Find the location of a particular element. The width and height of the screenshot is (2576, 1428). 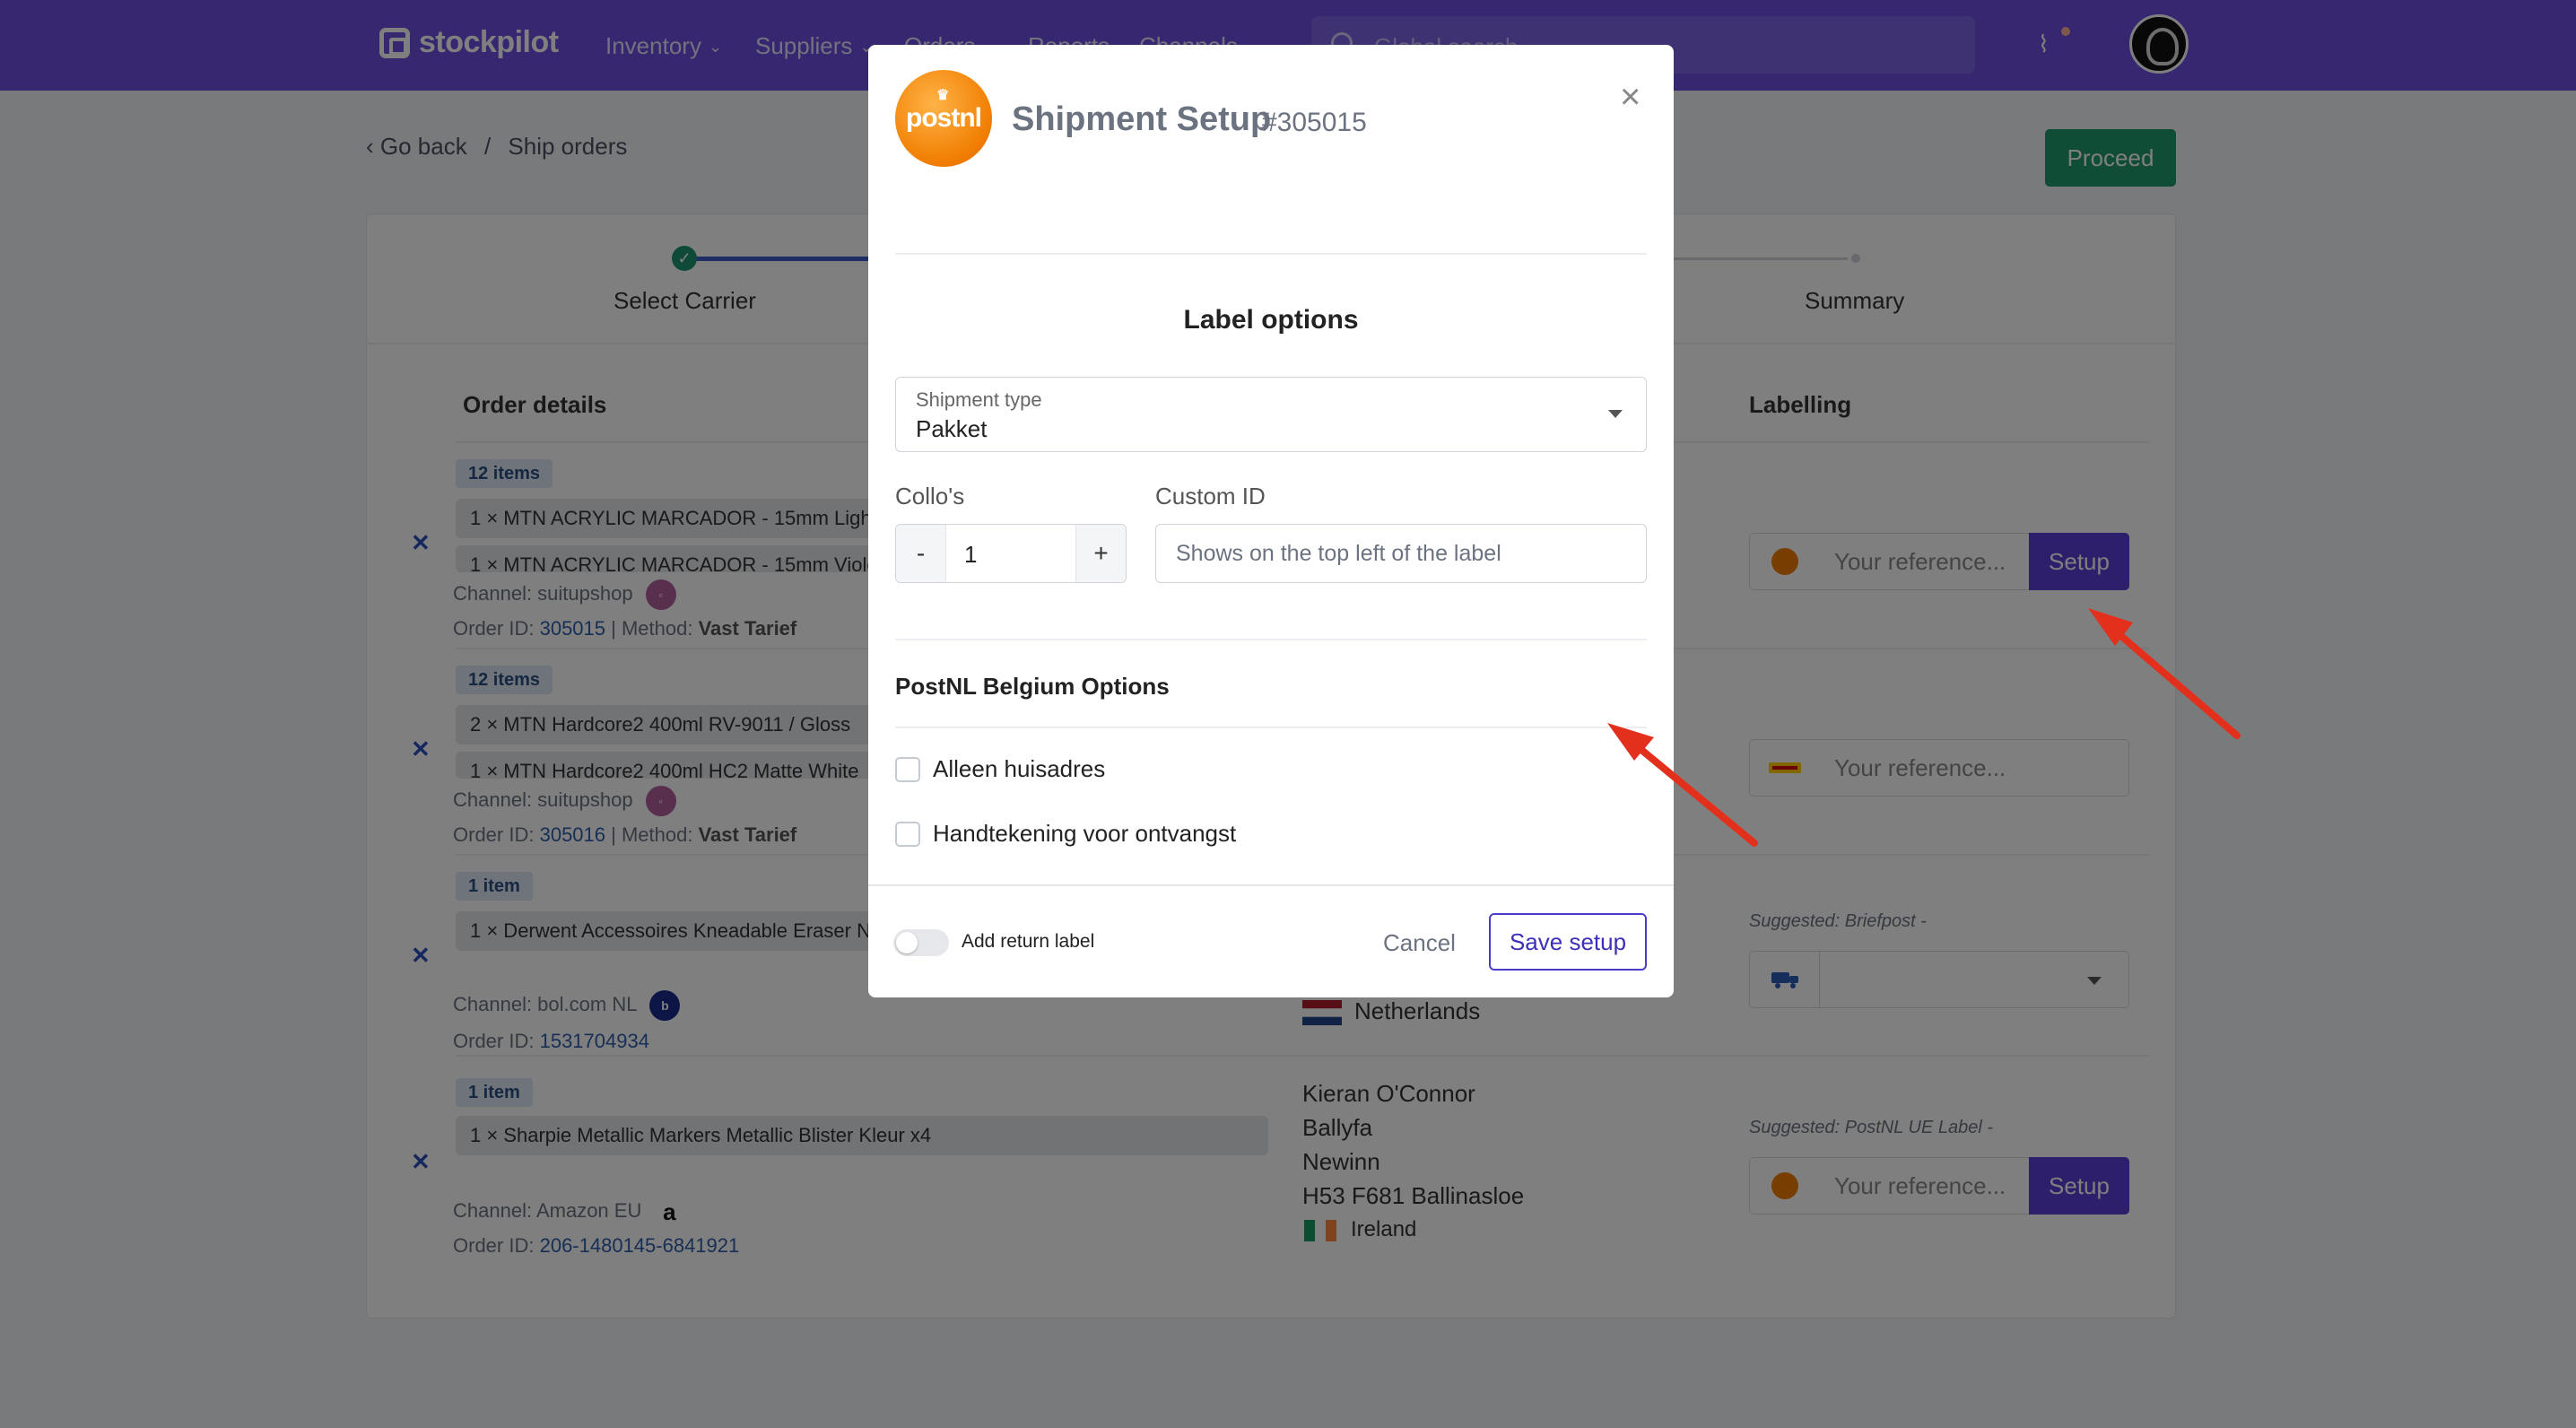

collos-label: Collo's is located at coordinates (930, 496).